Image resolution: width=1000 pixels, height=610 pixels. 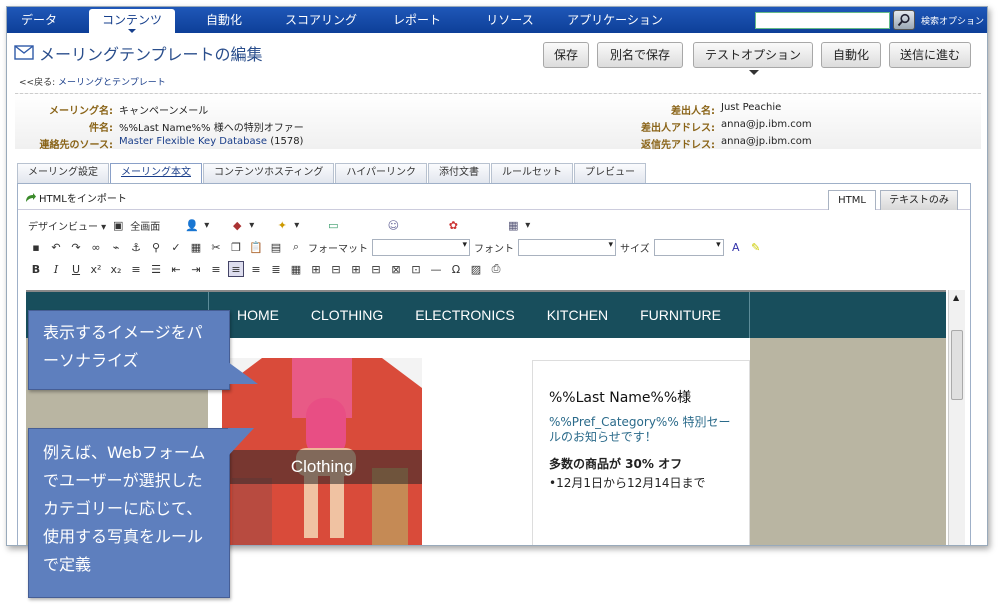 I want to click on tab-hyperlinks: ハイパーリンク, so click(x=381, y=173).